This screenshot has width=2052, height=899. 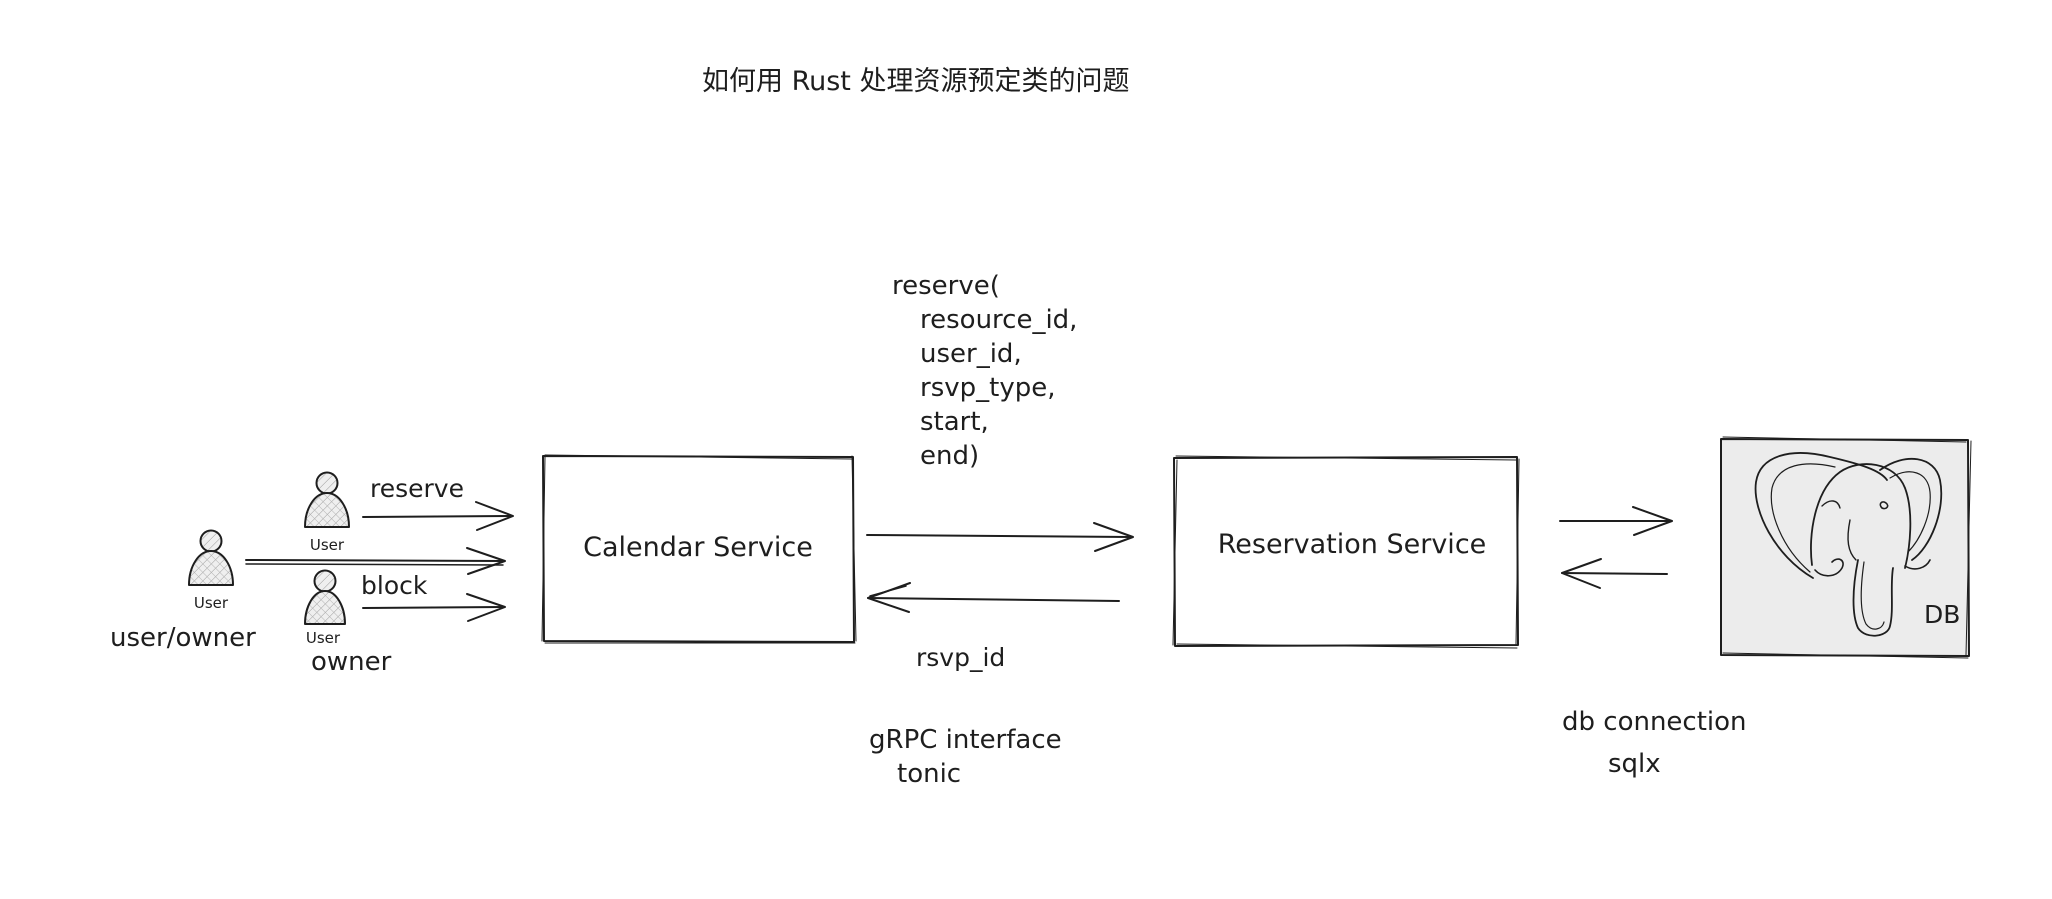 What do you see at coordinates (1654, 722) in the screenshot?
I see `db-note-line: db connection` at bounding box center [1654, 722].